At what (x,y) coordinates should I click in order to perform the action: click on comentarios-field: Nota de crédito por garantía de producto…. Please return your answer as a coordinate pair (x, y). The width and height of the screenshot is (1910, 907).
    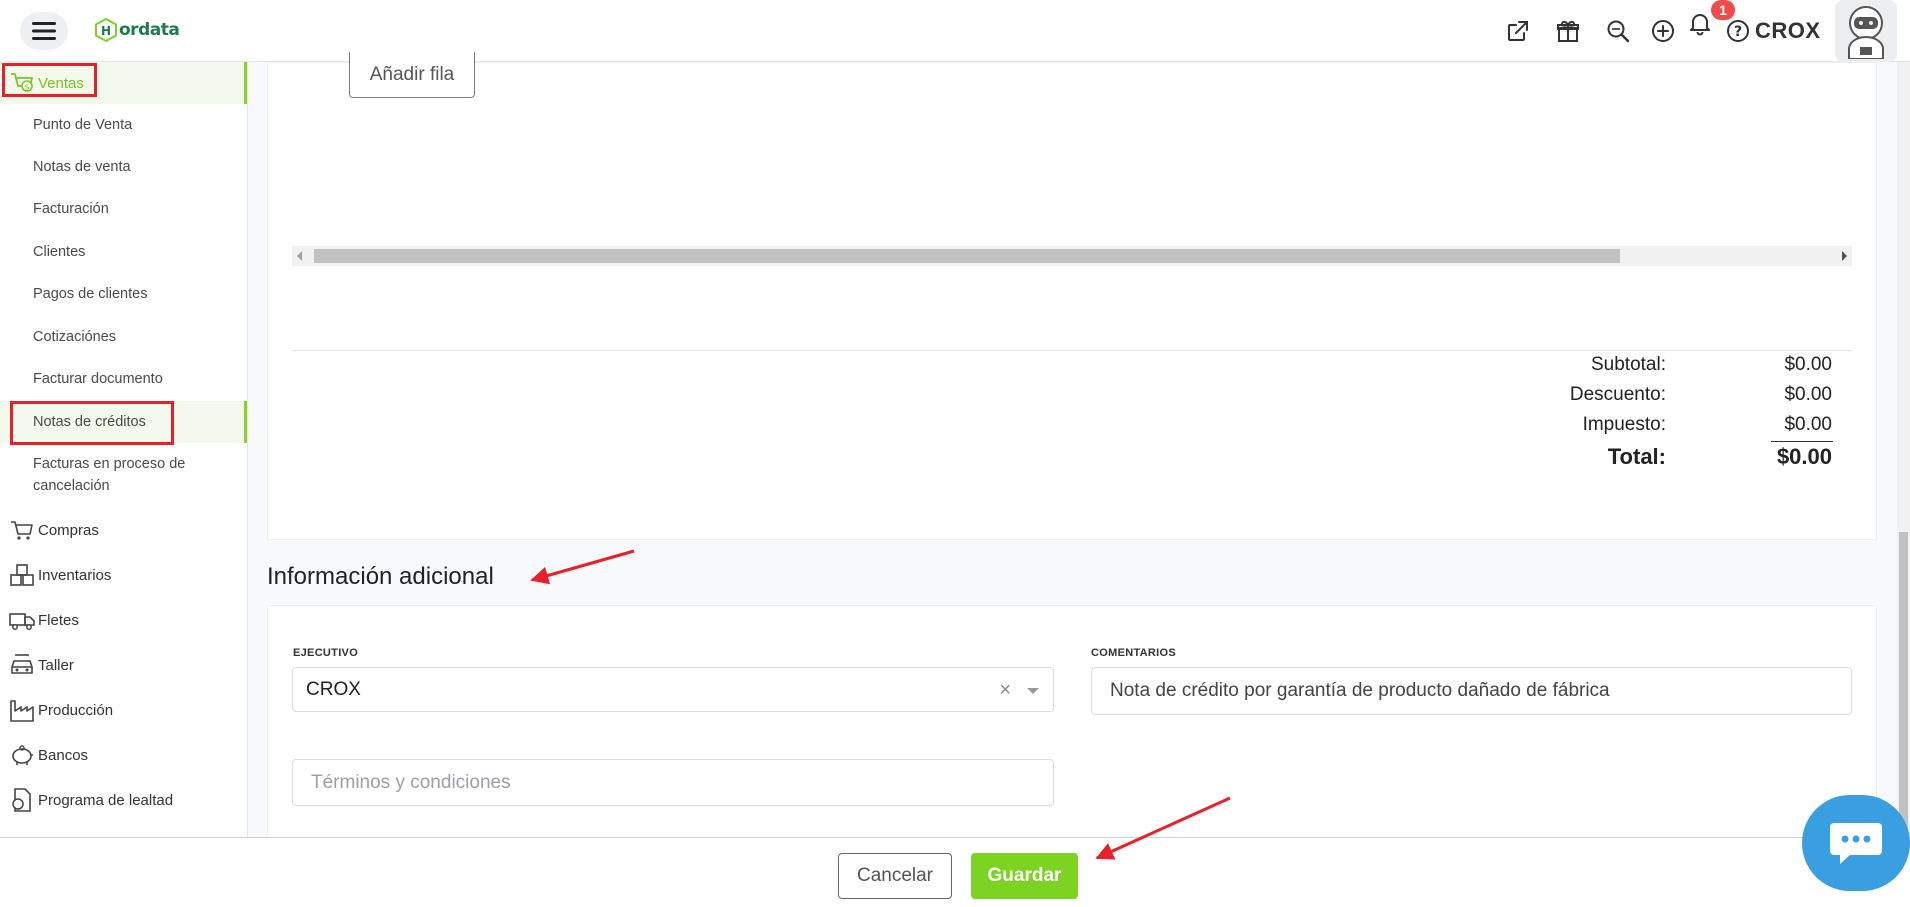
    Looking at the image, I should click on (1471, 691).